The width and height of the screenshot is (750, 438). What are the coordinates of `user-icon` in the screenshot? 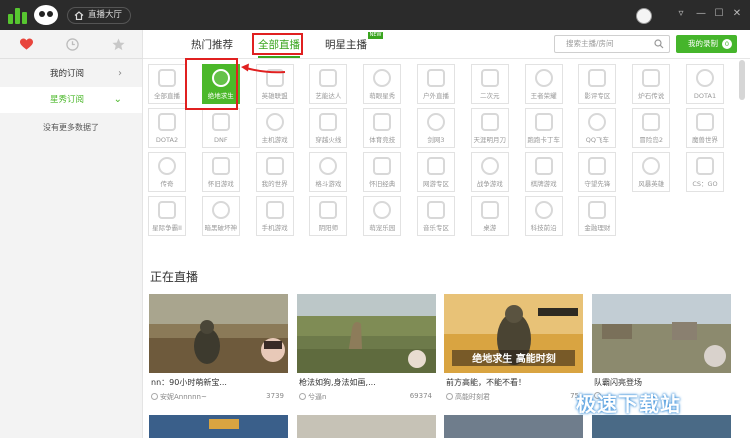 It's located at (449, 396).